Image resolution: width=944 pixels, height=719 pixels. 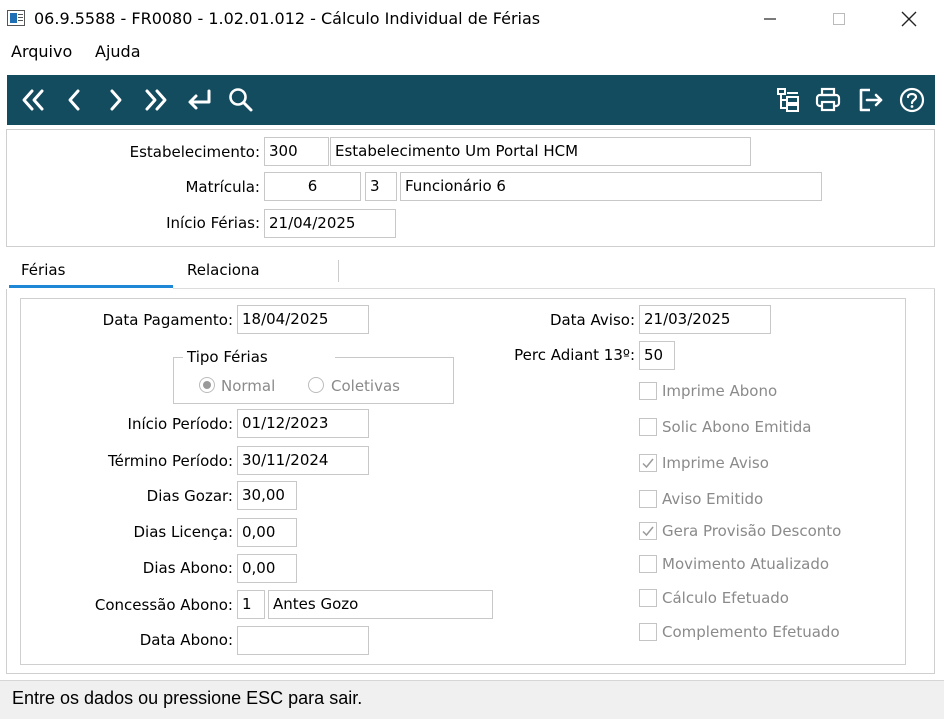 What do you see at coordinates (43, 270) in the screenshot?
I see `tab-ferias-label: Férias` at bounding box center [43, 270].